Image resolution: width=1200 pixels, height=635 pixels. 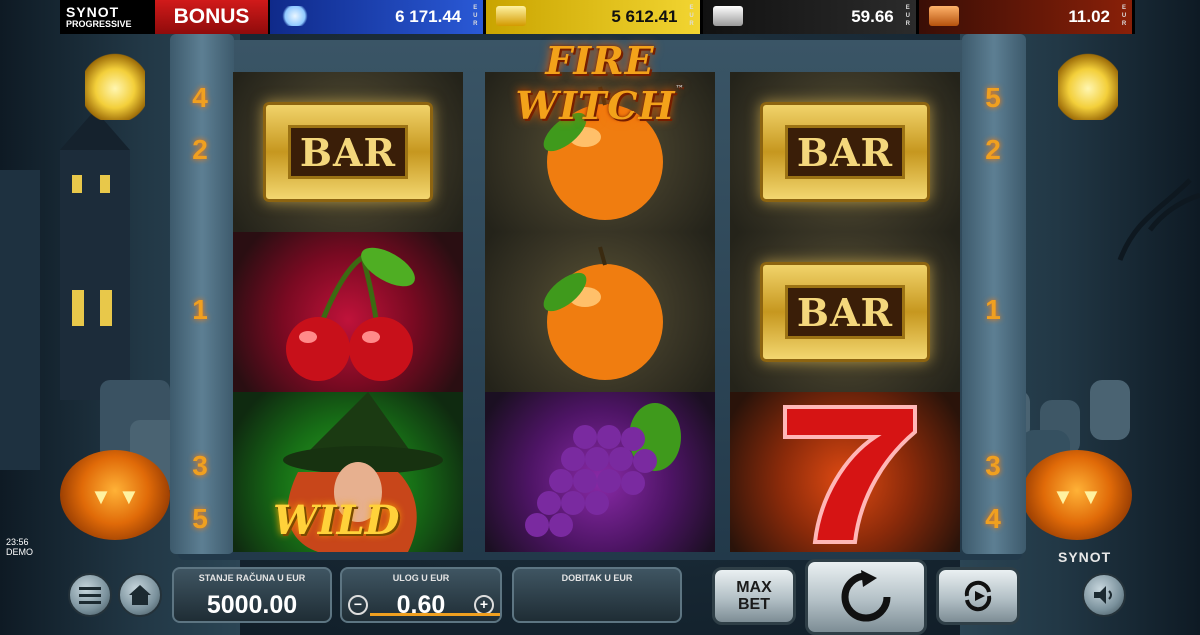 What do you see at coordinates (727, 16) in the screenshot?
I see `silver-bar-icon` at bounding box center [727, 16].